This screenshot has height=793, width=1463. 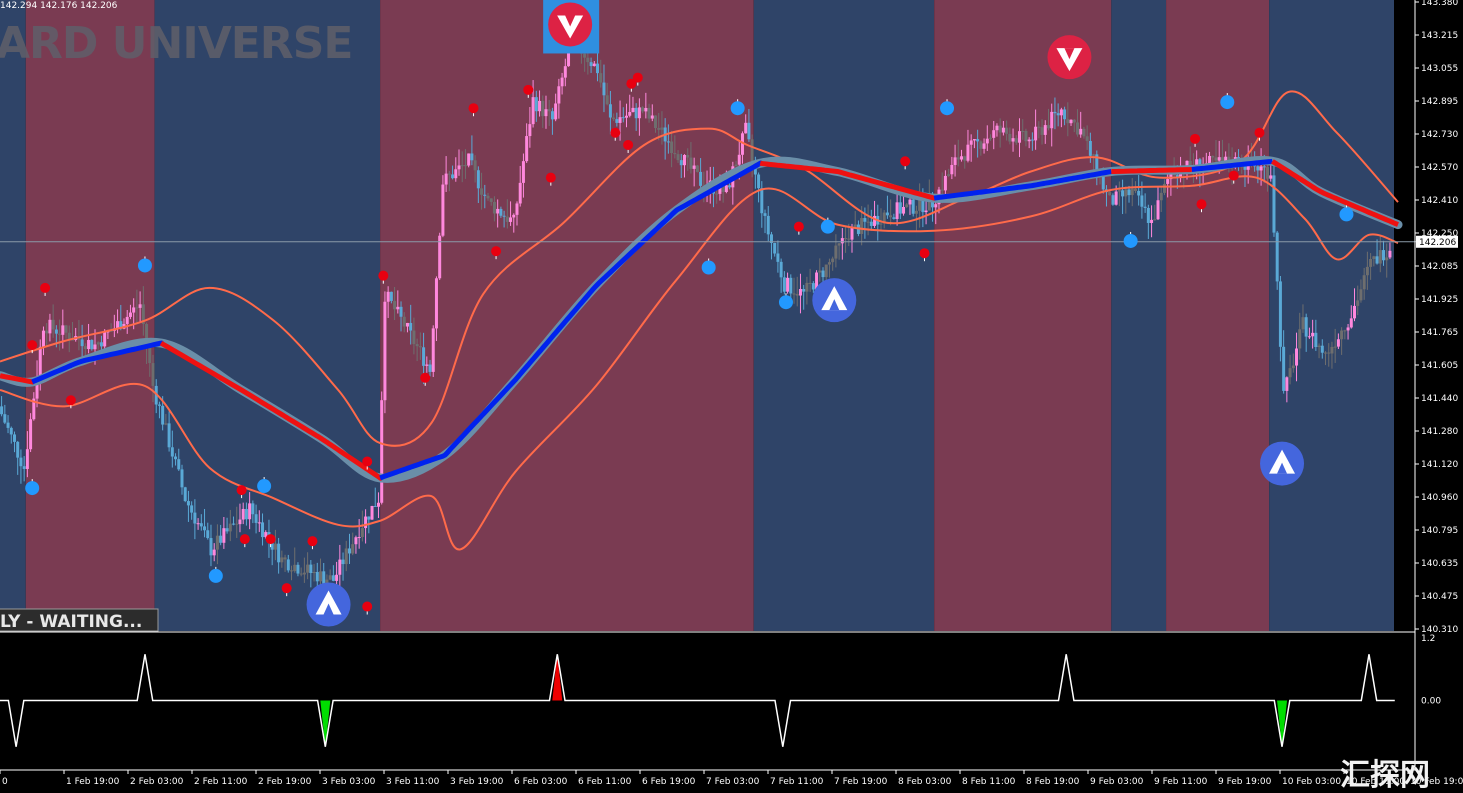 I want to click on osc-tick-label: 0.00, so click(x=1431, y=702).